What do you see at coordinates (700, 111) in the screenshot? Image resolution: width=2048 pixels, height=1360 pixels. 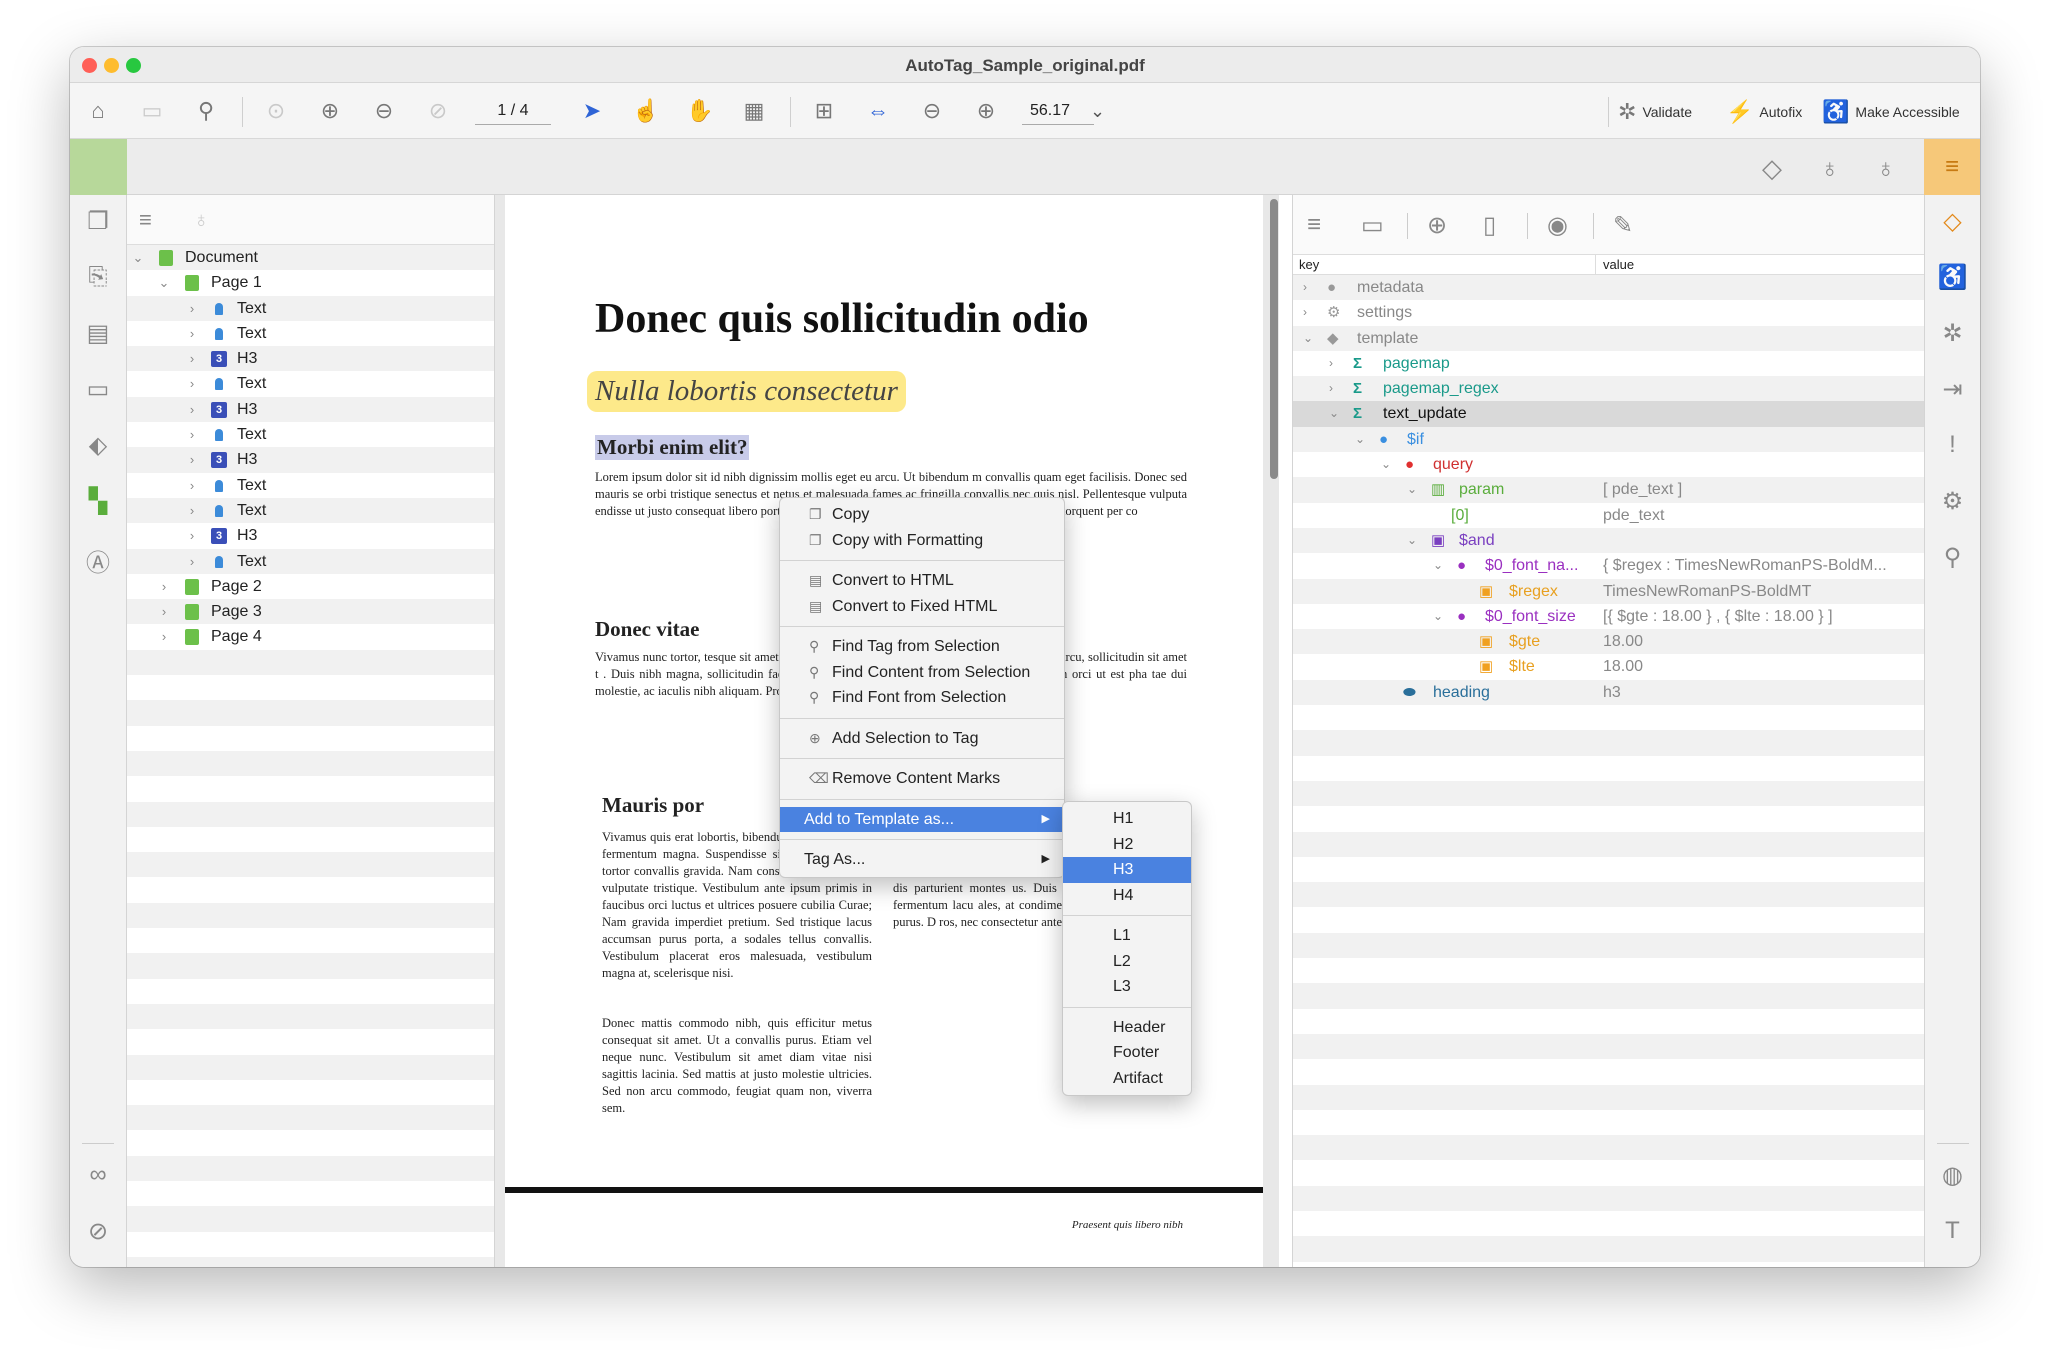 I see `hand-tool-icon: ✋` at bounding box center [700, 111].